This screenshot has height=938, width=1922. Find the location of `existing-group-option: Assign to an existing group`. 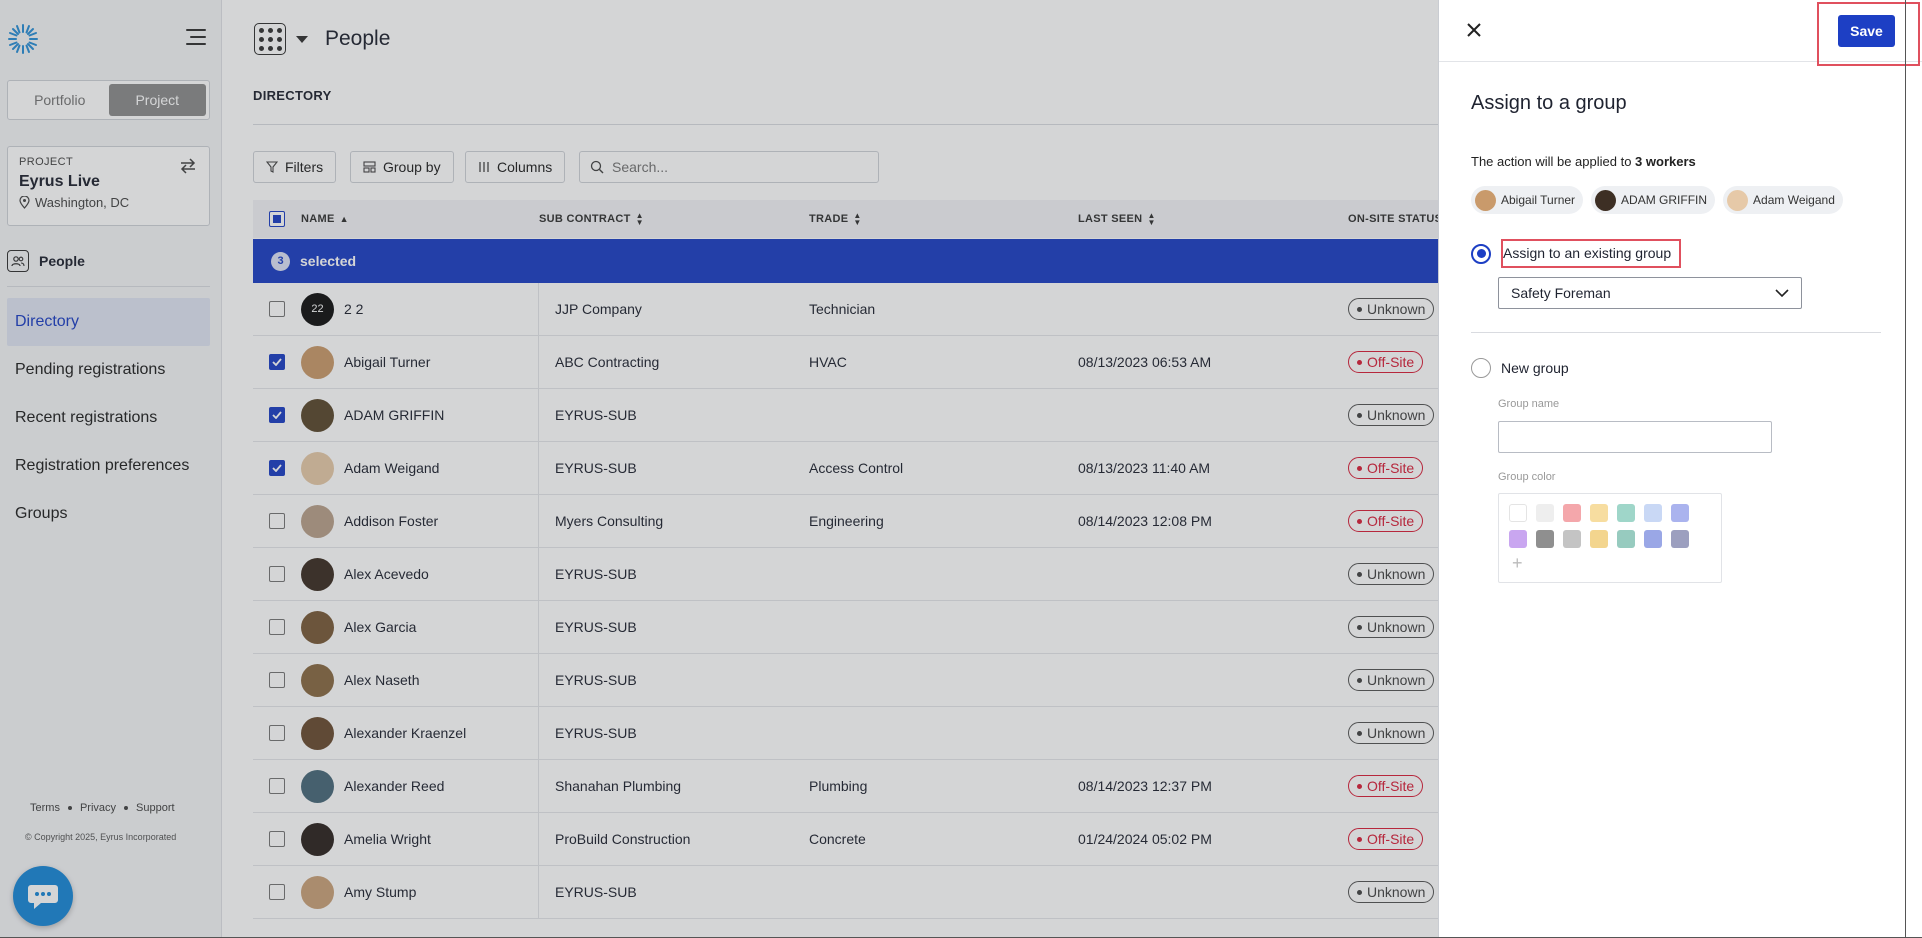

existing-group-option: Assign to an existing group is located at coordinates (1576, 253).